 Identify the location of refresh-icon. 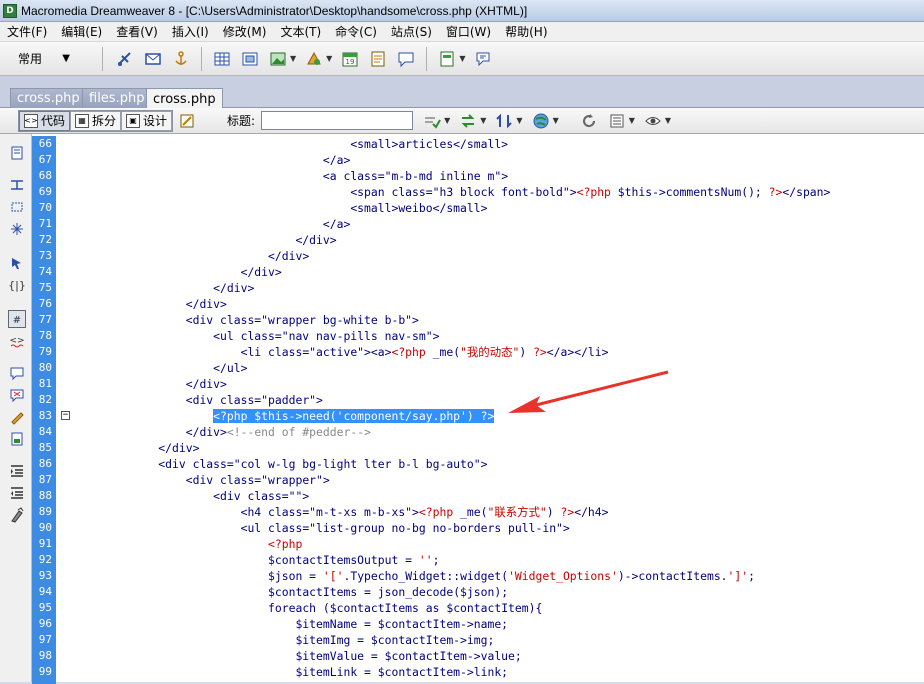
(589, 121).